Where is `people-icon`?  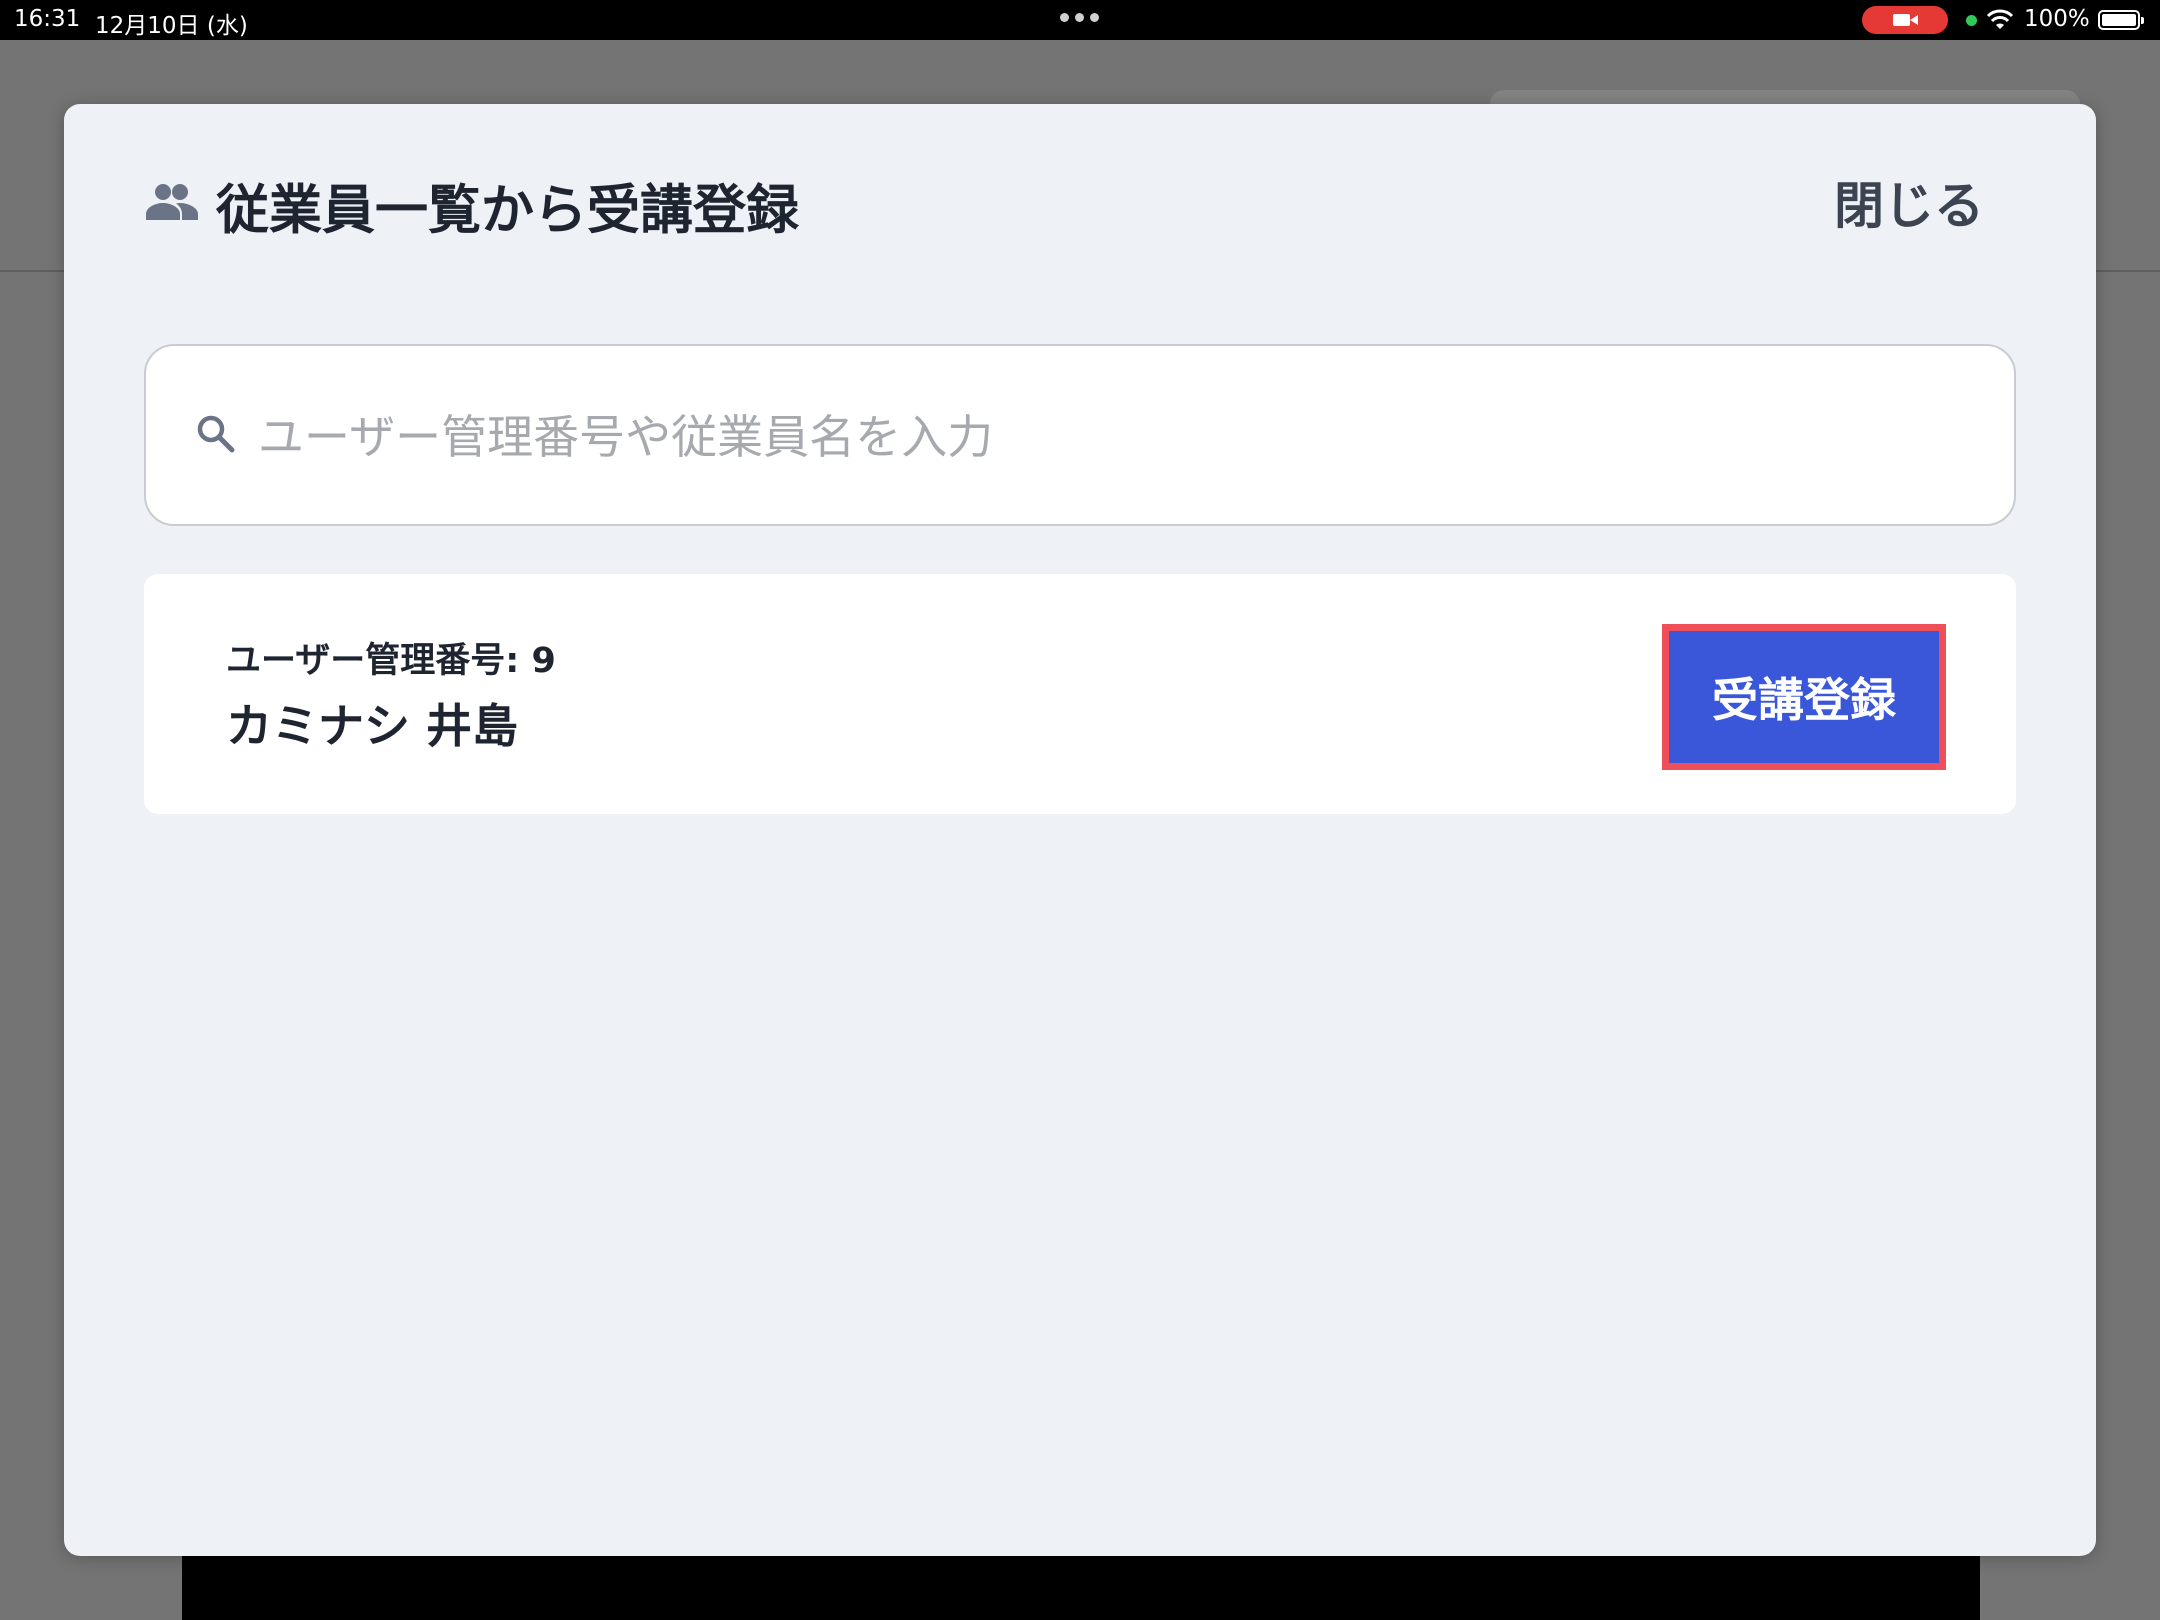 people-icon is located at coordinates (172, 202).